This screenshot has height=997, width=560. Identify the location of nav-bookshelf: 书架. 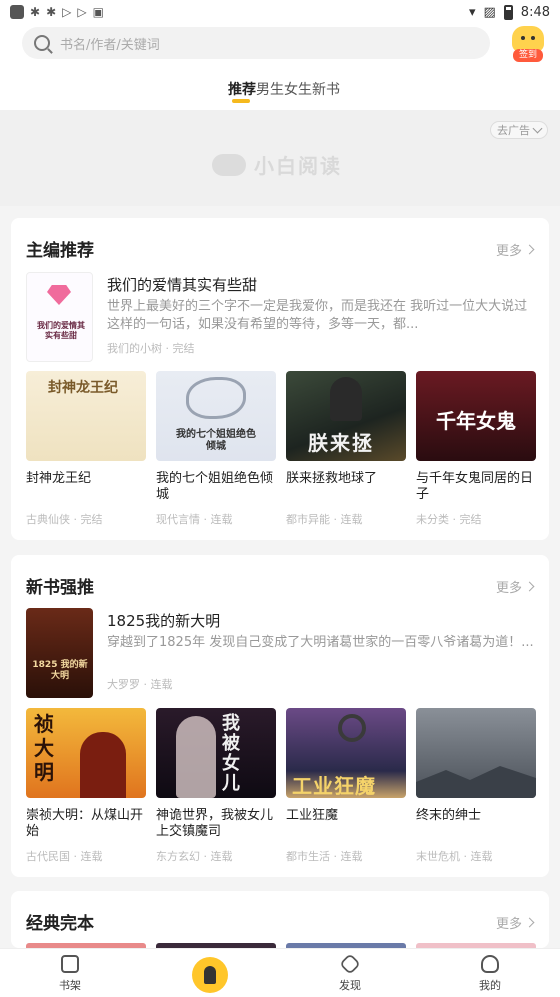
(70, 973).